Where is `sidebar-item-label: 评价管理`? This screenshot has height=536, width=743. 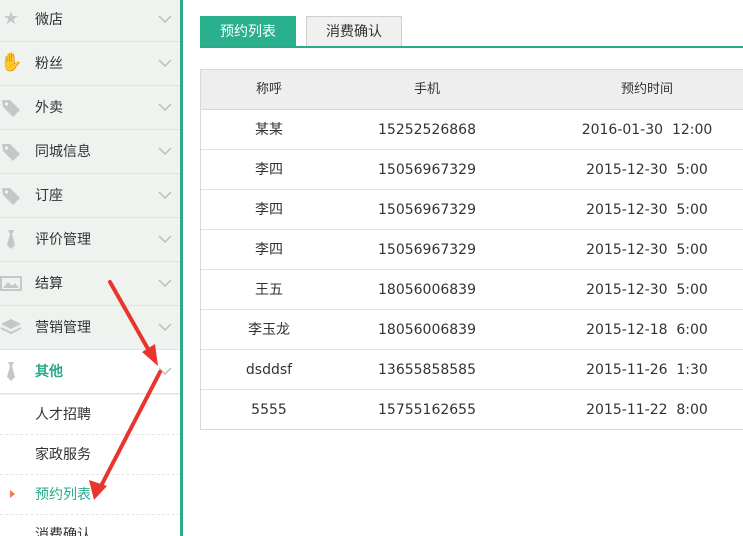 sidebar-item-label: 评价管理 is located at coordinates (63, 240).